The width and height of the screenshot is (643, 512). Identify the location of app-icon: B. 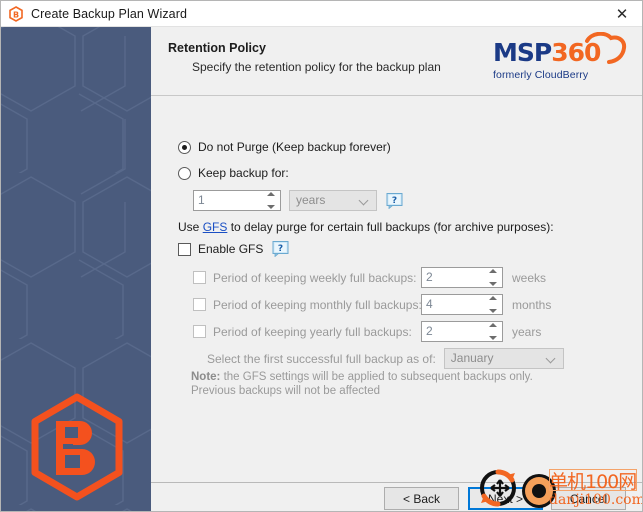
(16, 13).